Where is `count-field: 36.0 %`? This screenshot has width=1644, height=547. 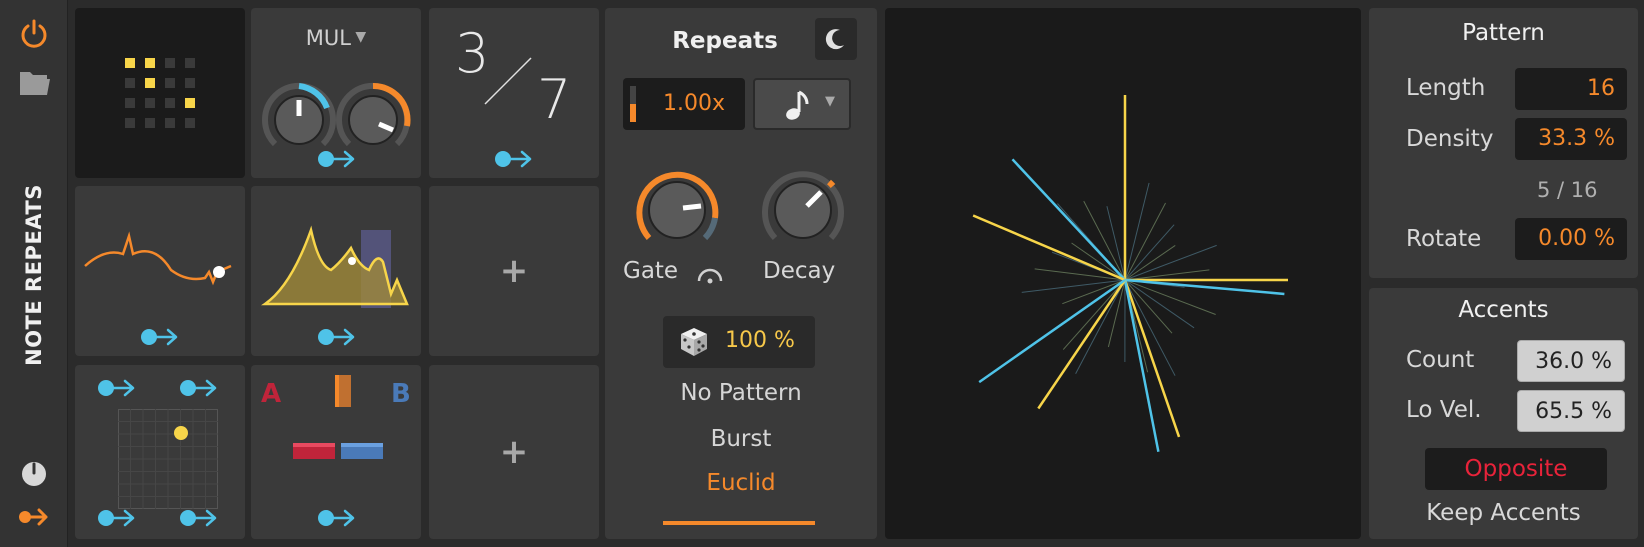 count-field: 36.0 % is located at coordinates (1571, 361).